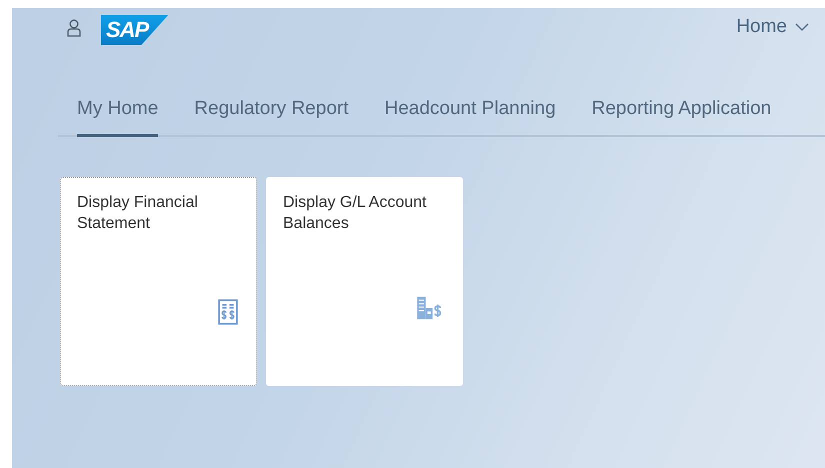  What do you see at coordinates (228, 312) in the screenshot?
I see `document-dollar-icon` at bounding box center [228, 312].